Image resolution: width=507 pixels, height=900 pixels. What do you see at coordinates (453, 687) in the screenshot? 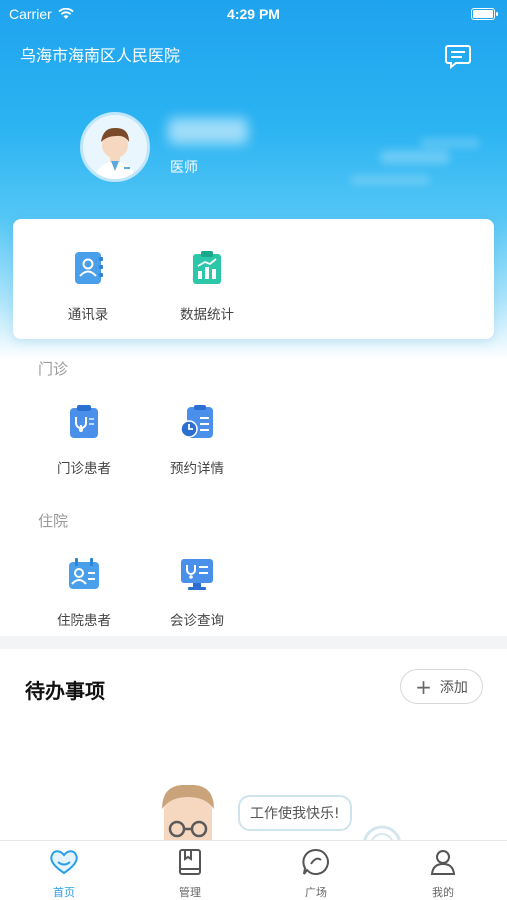
I see `add-todo-label: 添加` at bounding box center [453, 687].